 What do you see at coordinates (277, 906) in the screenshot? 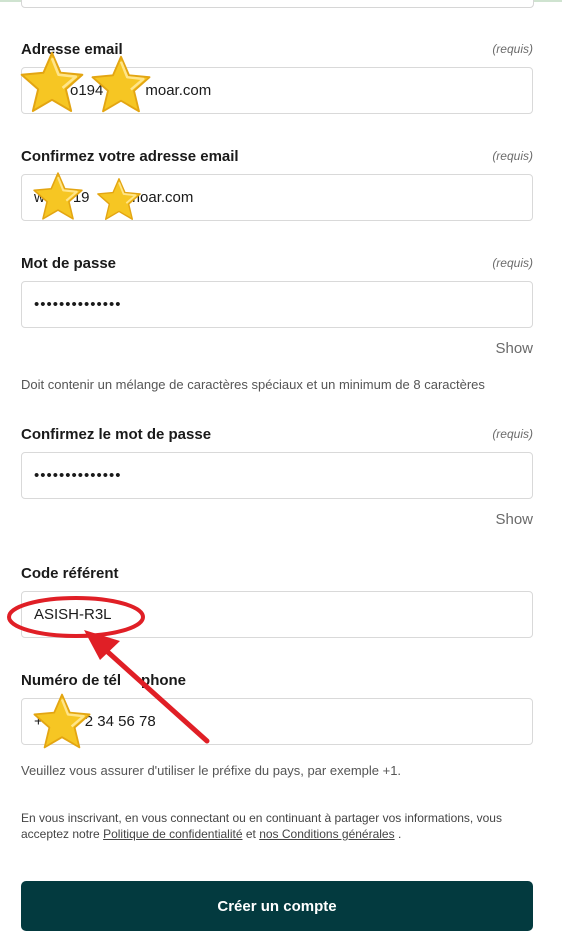
I see `create-account-button: Créer un compte` at bounding box center [277, 906].